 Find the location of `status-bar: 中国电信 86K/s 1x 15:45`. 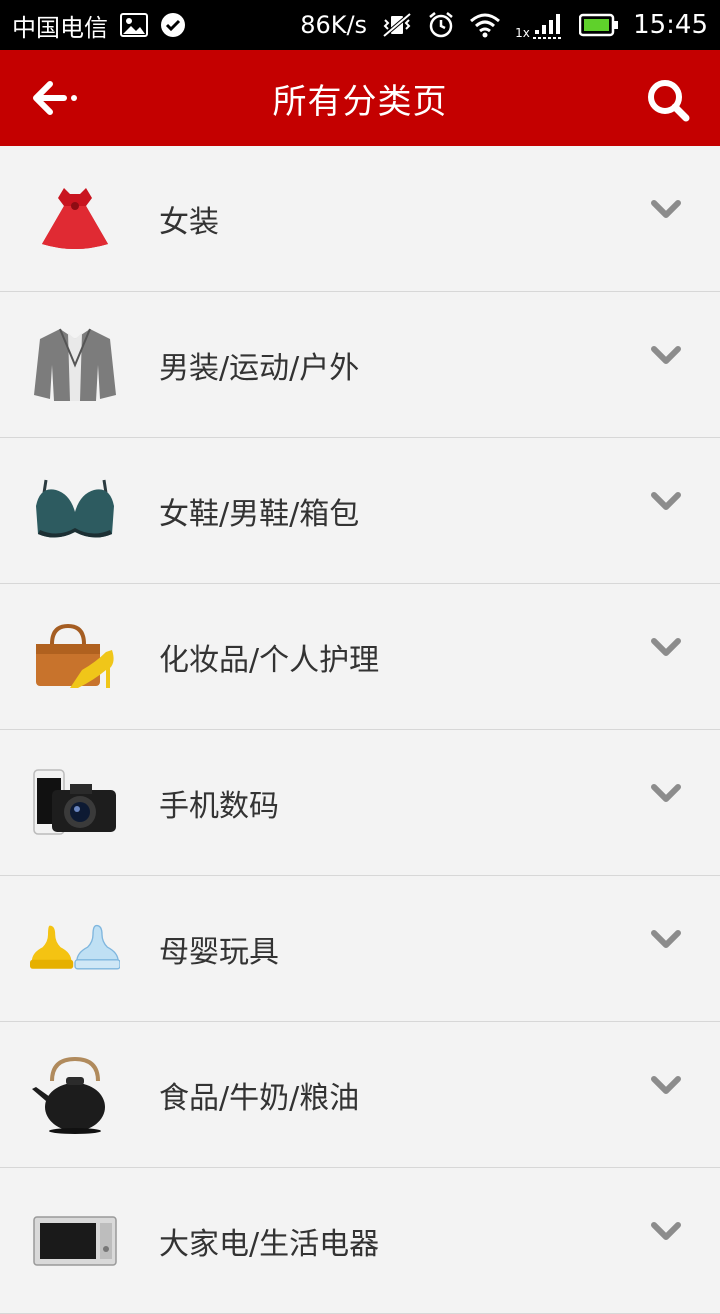

status-bar: 中国电信 86K/s 1x 15:45 is located at coordinates (360, 25).